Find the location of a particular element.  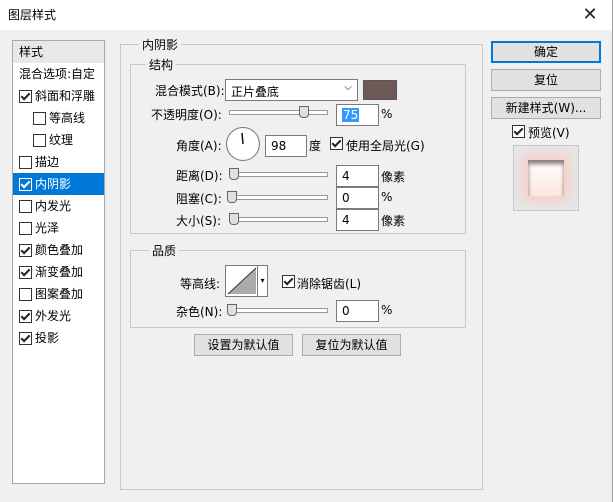

style-item-inner-glow: 内发光 is located at coordinates (58, 206).